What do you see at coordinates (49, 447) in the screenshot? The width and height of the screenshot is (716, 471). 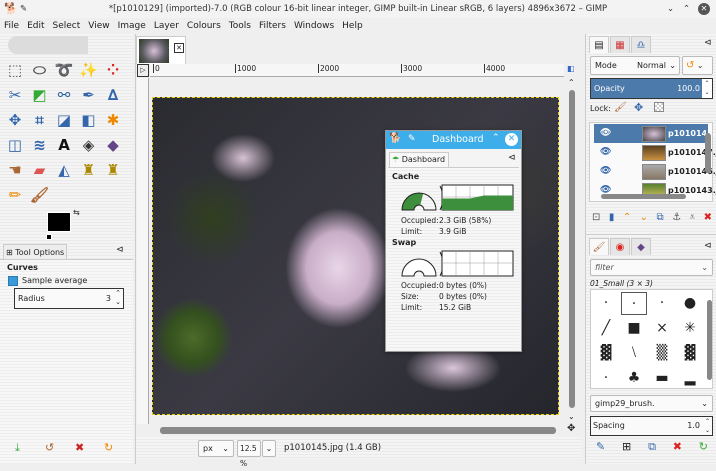 I see `restore-options-icon: ↺` at bounding box center [49, 447].